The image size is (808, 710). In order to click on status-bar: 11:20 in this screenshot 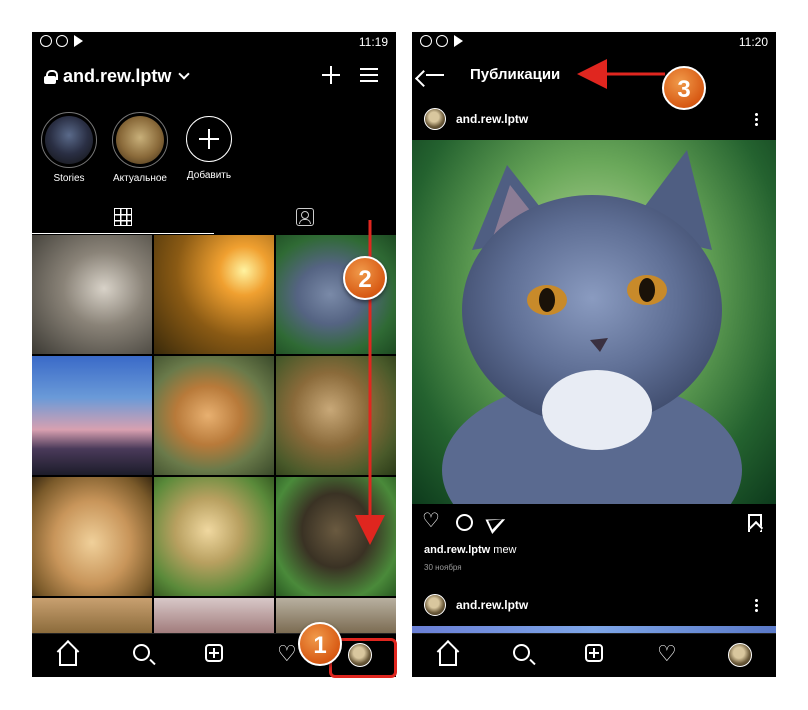, I will do `click(594, 42)`.